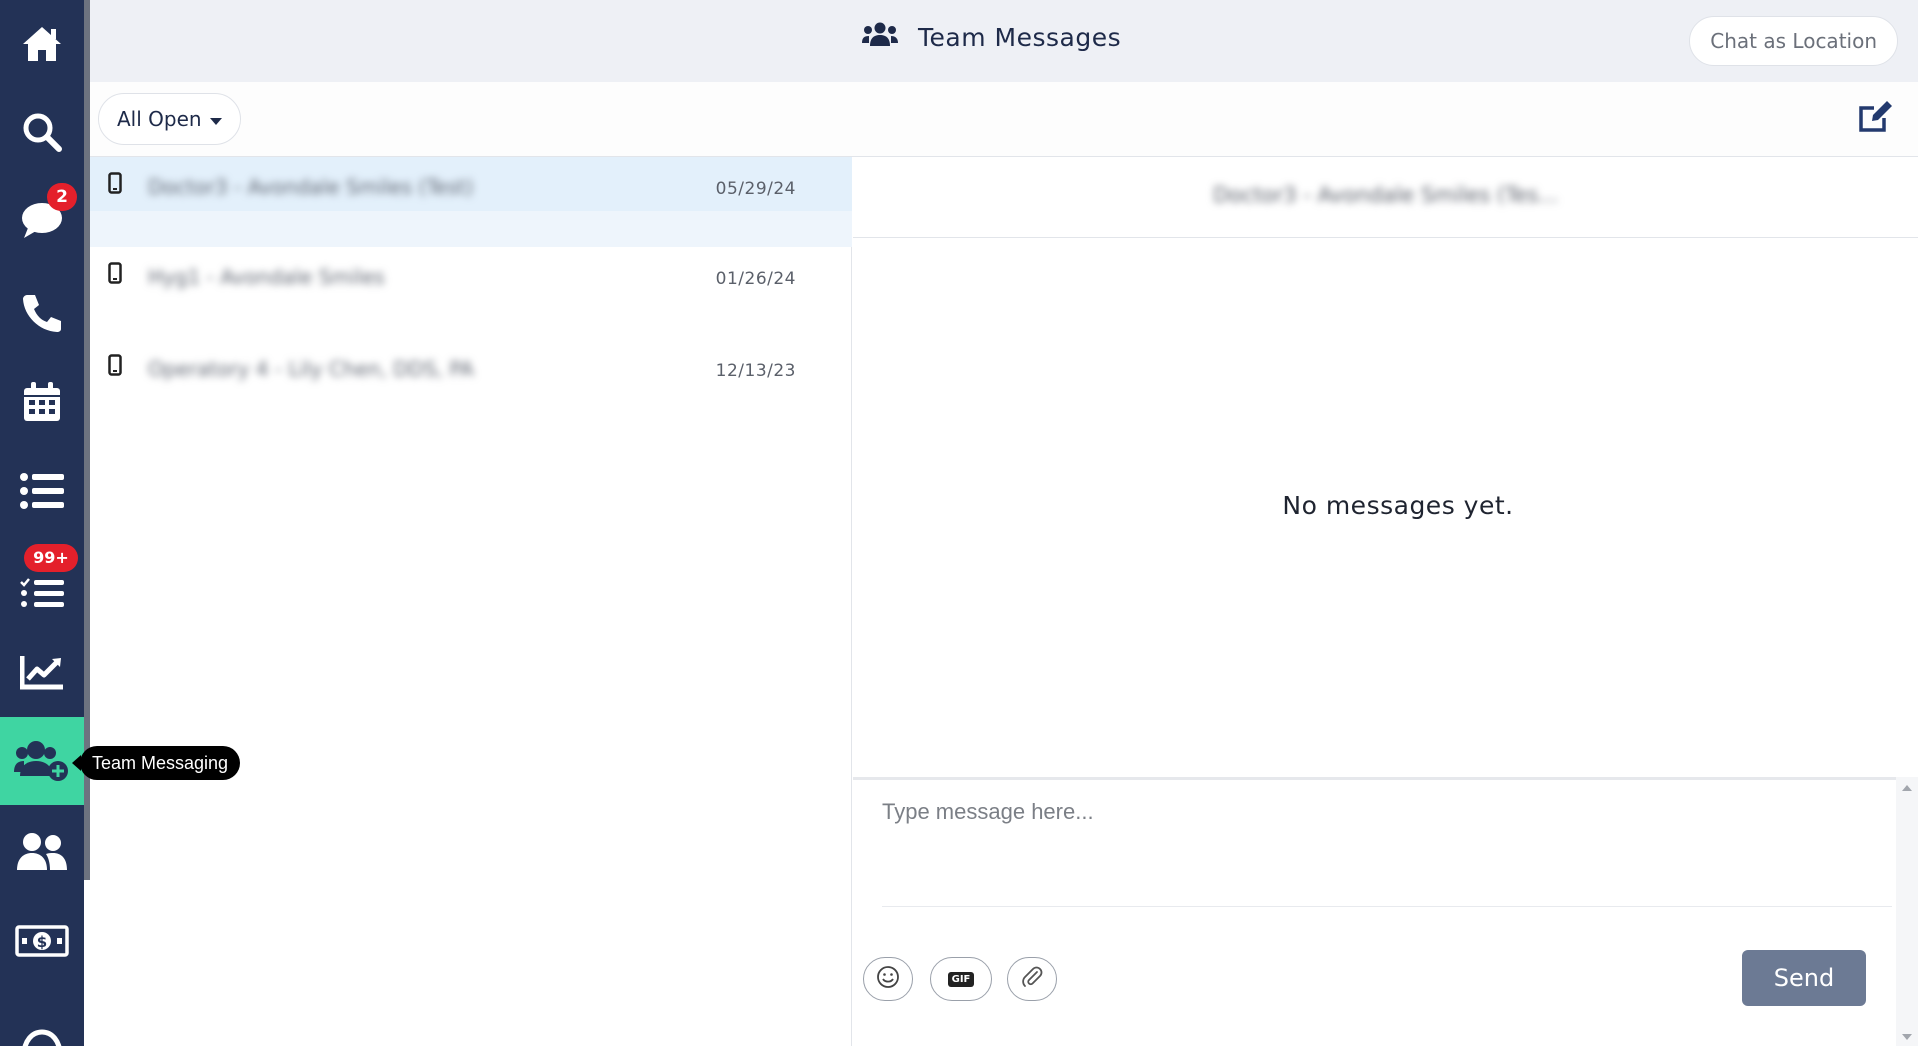 This screenshot has height=1046, width=1918. What do you see at coordinates (42, 593) in the screenshot?
I see `checklist-icon` at bounding box center [42, 593].